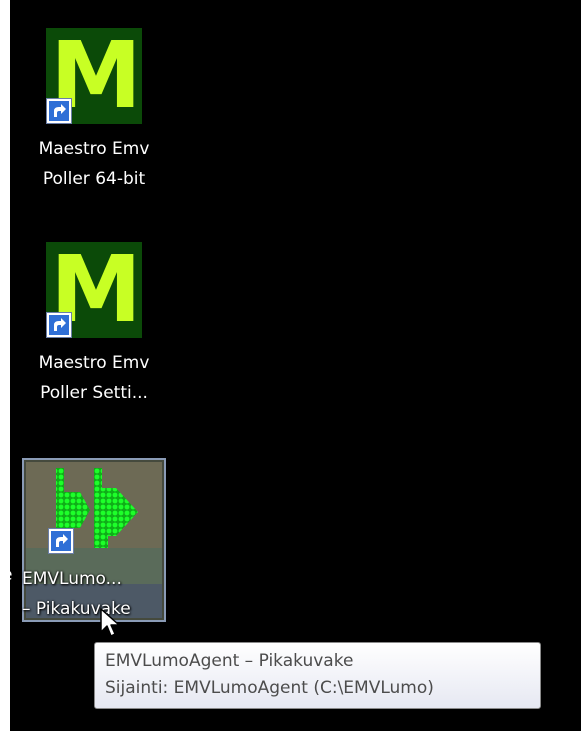  What do you see at coordinates (110, 622) in the screenshot?
I see `mouse-cursor-icon` at bounding box center [110, 622].